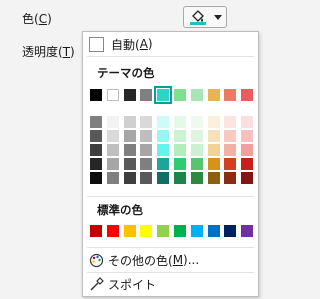 The height and width of the screenshot is (299, 320). What do you see at coordinates (72, 52) in the screenshot?
I see `transparency-label-tail: )` at bounding box center [72, 52].